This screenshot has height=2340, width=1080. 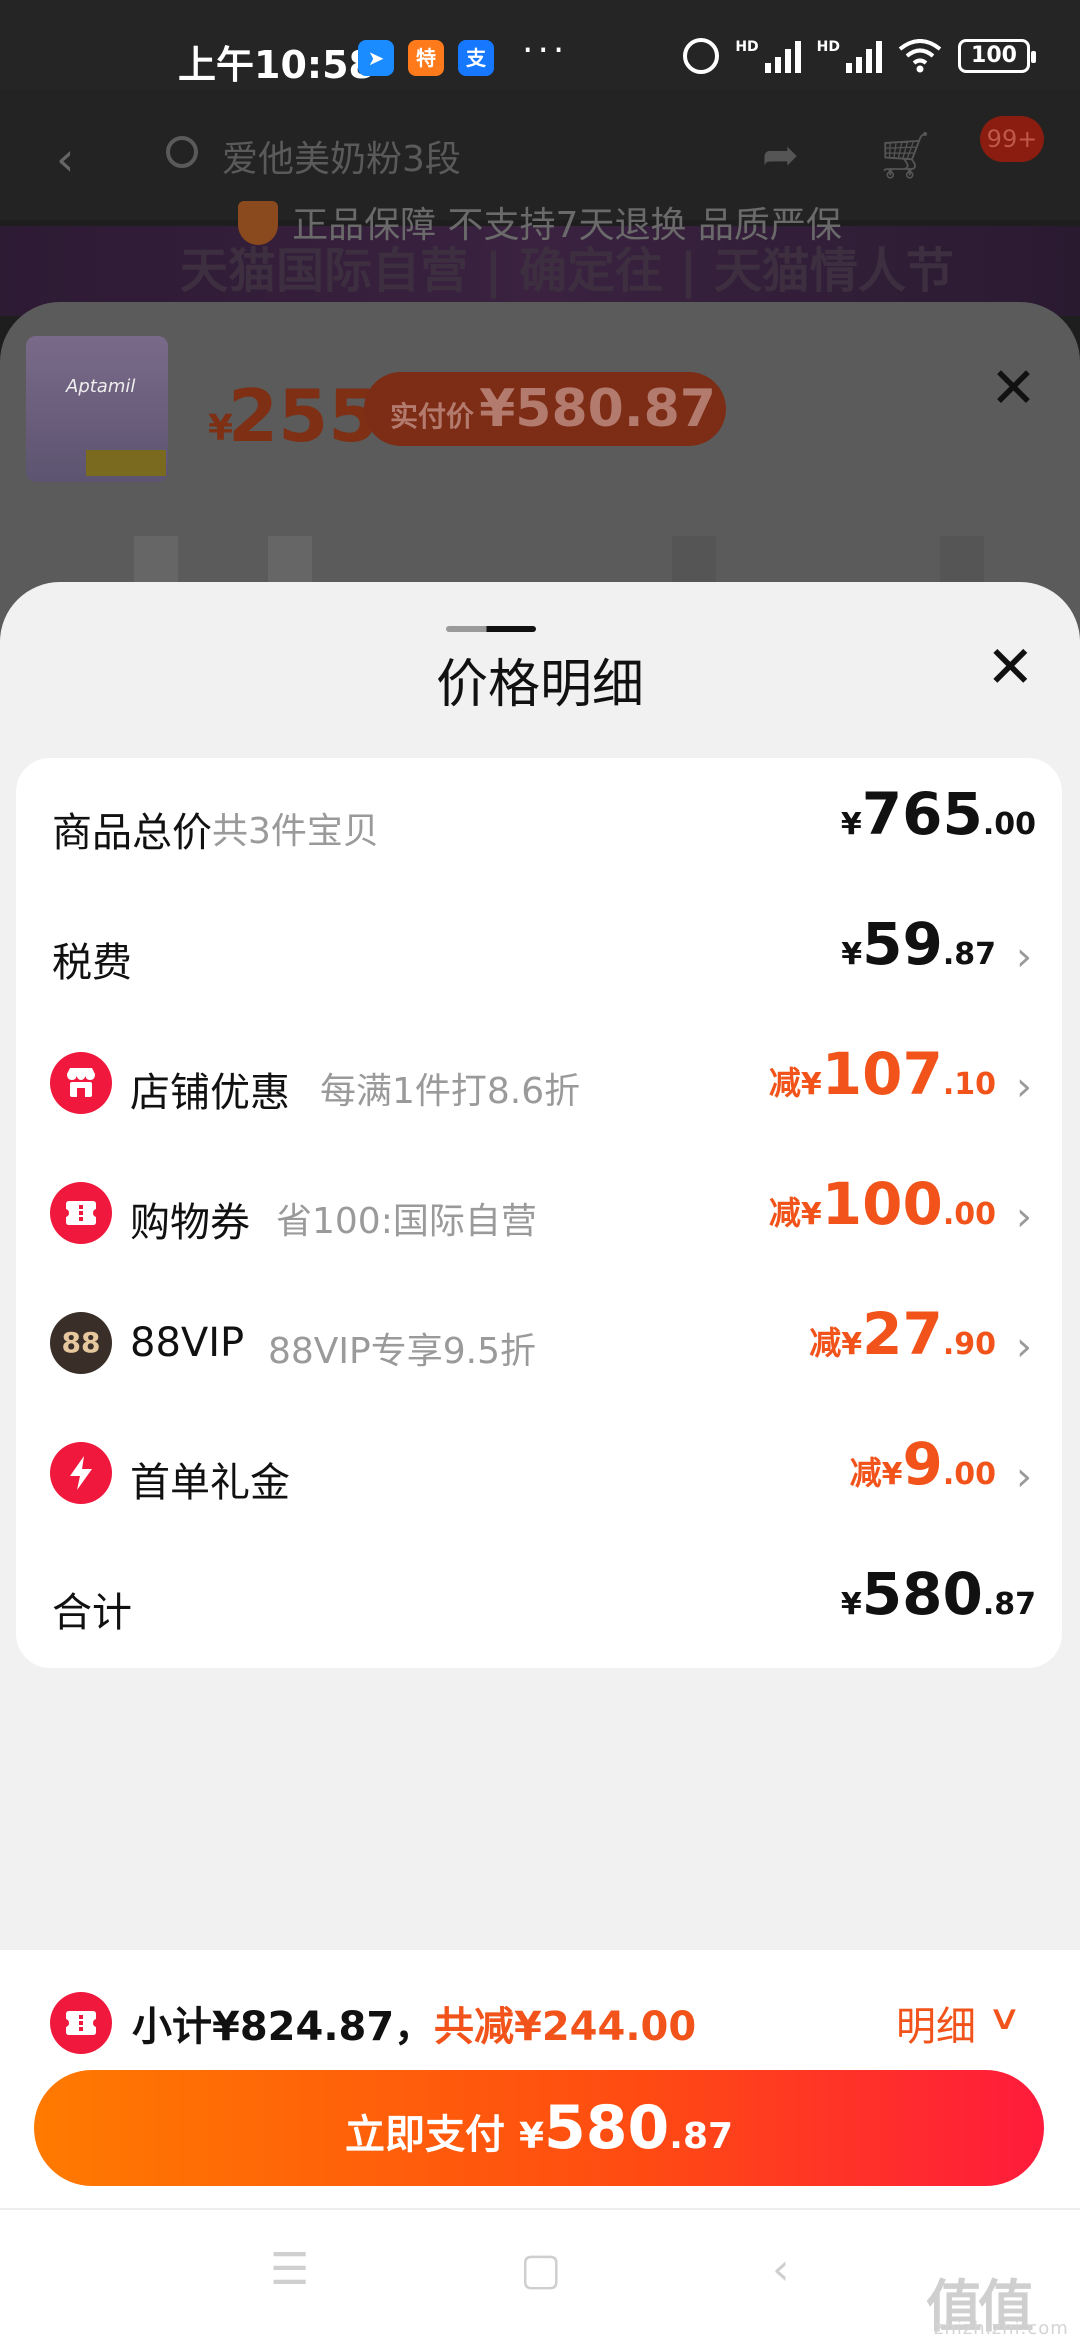 I want to click on row-label: 首单礼金, so click(x=210, y=1483).